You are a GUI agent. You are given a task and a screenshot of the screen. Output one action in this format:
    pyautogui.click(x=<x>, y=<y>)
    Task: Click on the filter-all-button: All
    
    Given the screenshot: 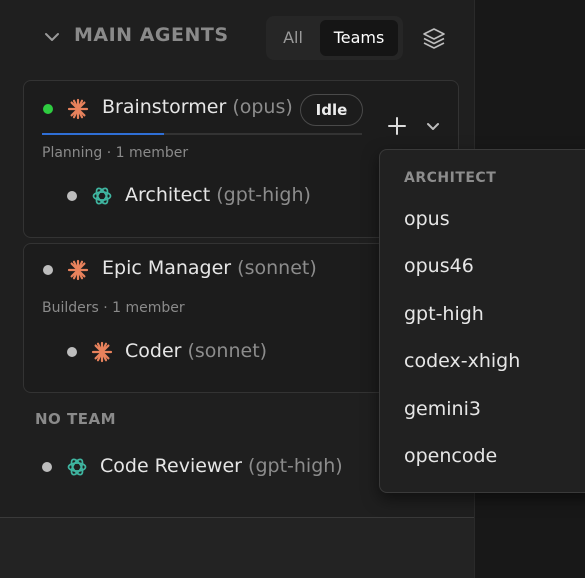 What is the action you would take?
    pyautogui.click(x=293, y=38)
    